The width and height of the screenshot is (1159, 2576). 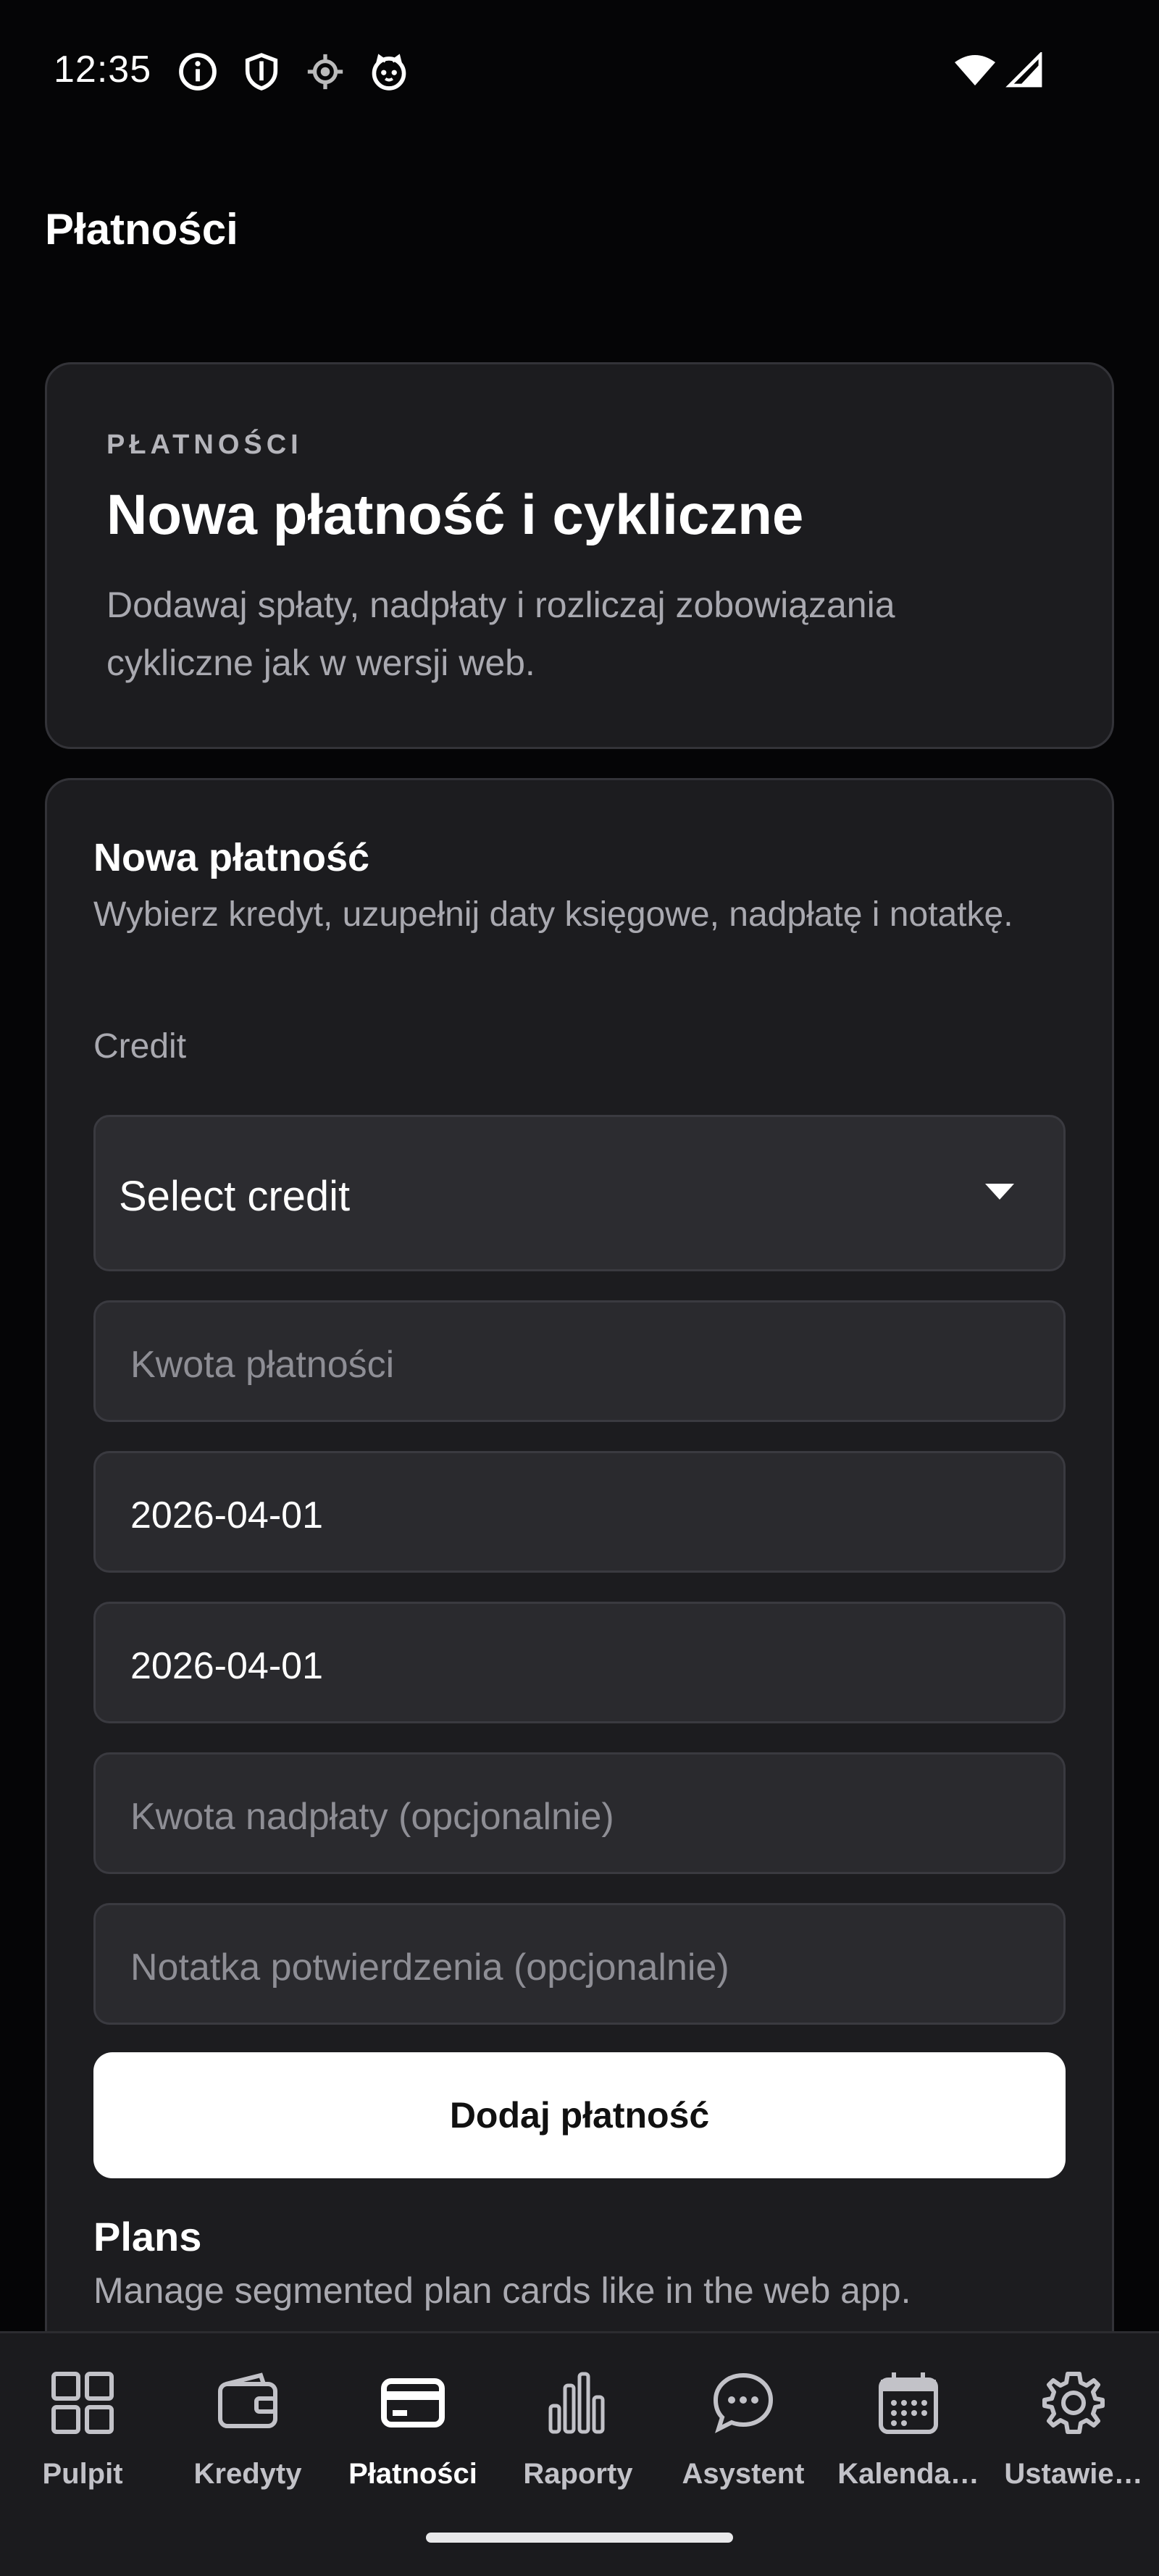 I want to click on calendar-icon, so click(x=909, y=2403).